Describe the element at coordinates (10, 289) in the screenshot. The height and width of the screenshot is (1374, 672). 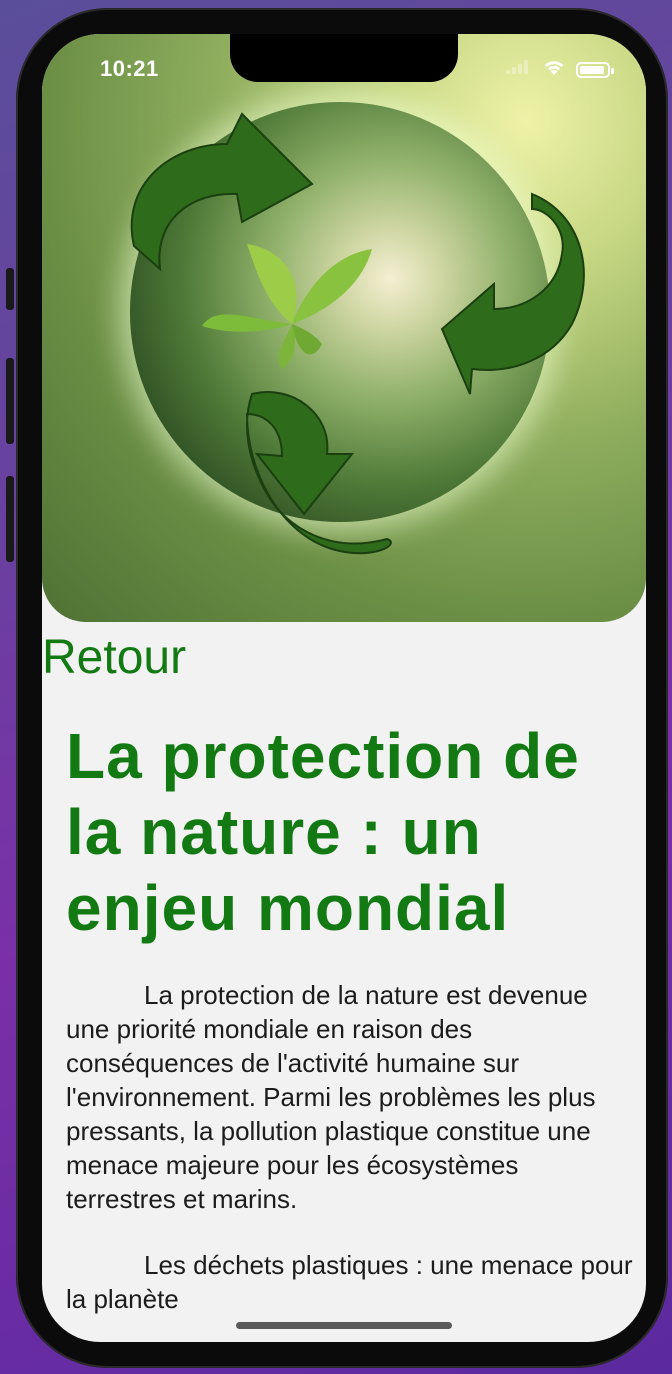
I see `silent-switch` at that location.